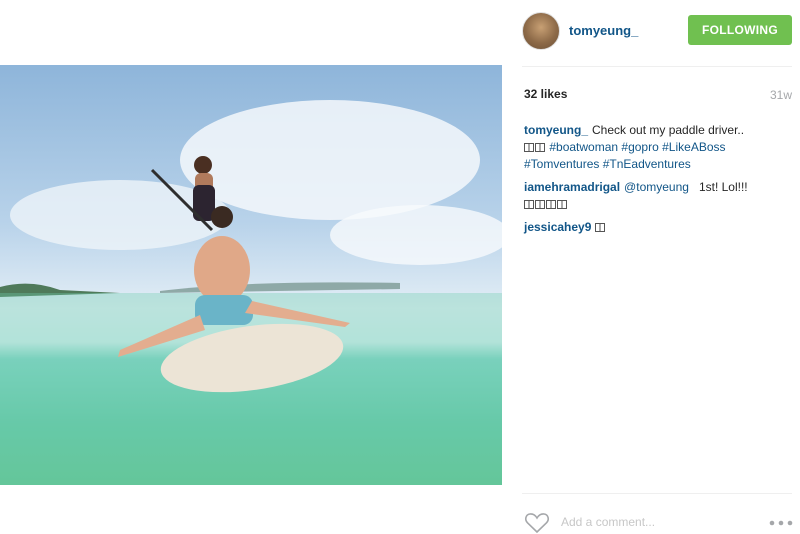 The height and width of the screenshot is (534, 800). Describe the element at coordinates (658, 196) in the screenshot. I see `comment-item: iamehramadrigal @tomyeung 1st! Lol!!!` at that location.